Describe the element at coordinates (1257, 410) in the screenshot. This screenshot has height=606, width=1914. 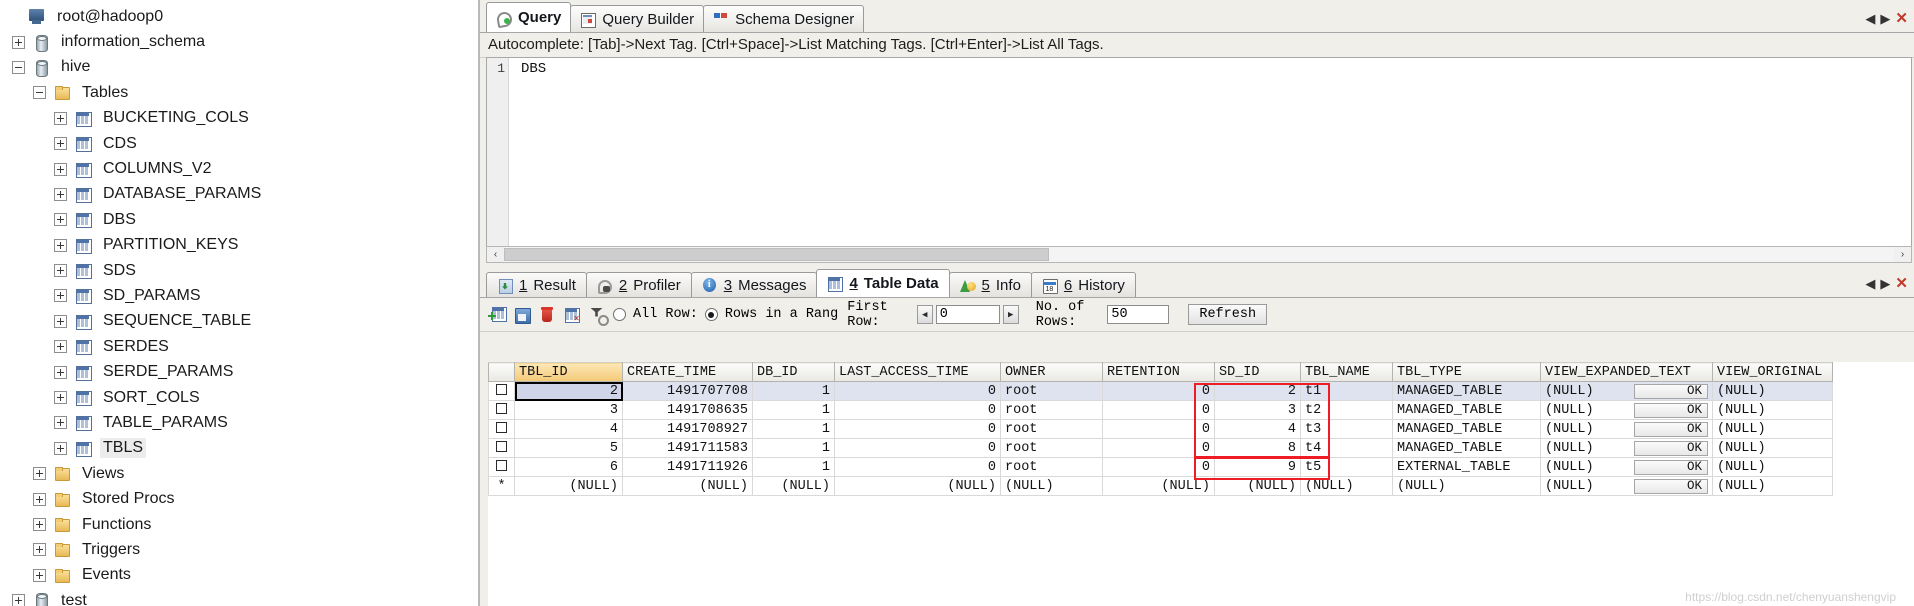
I see `cell-sd_id: 3` at that location.